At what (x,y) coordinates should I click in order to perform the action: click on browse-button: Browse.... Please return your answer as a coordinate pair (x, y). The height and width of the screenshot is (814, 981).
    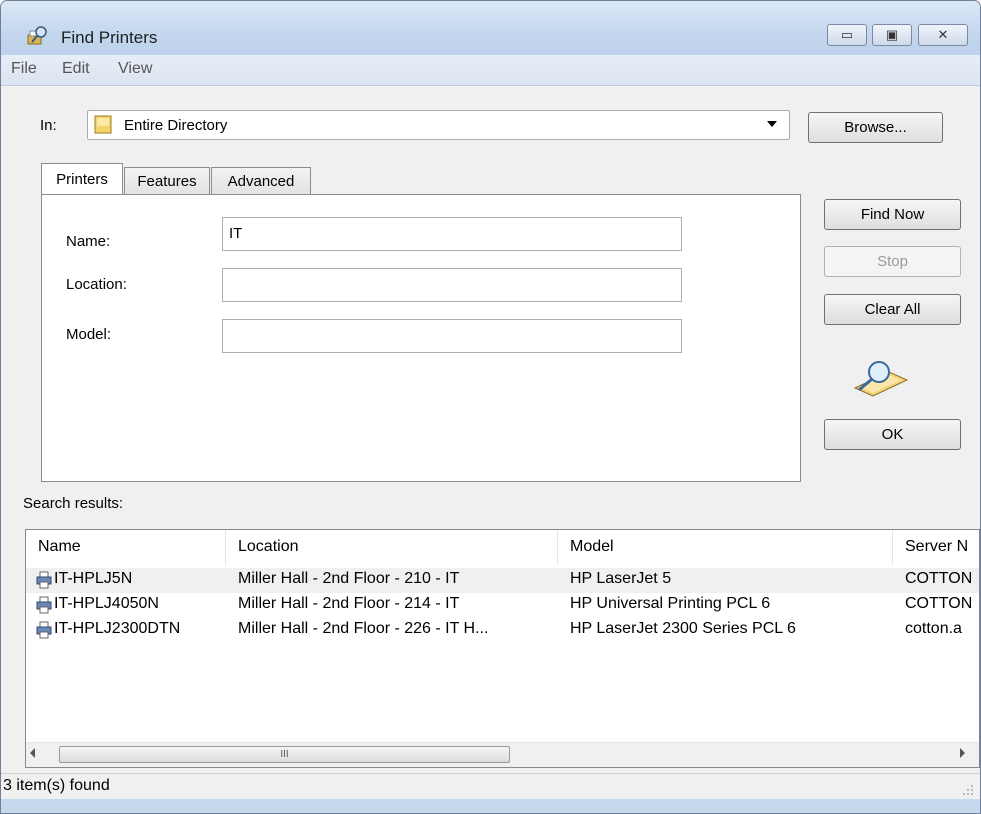
    Looking at the image, I should click on (875, 127).